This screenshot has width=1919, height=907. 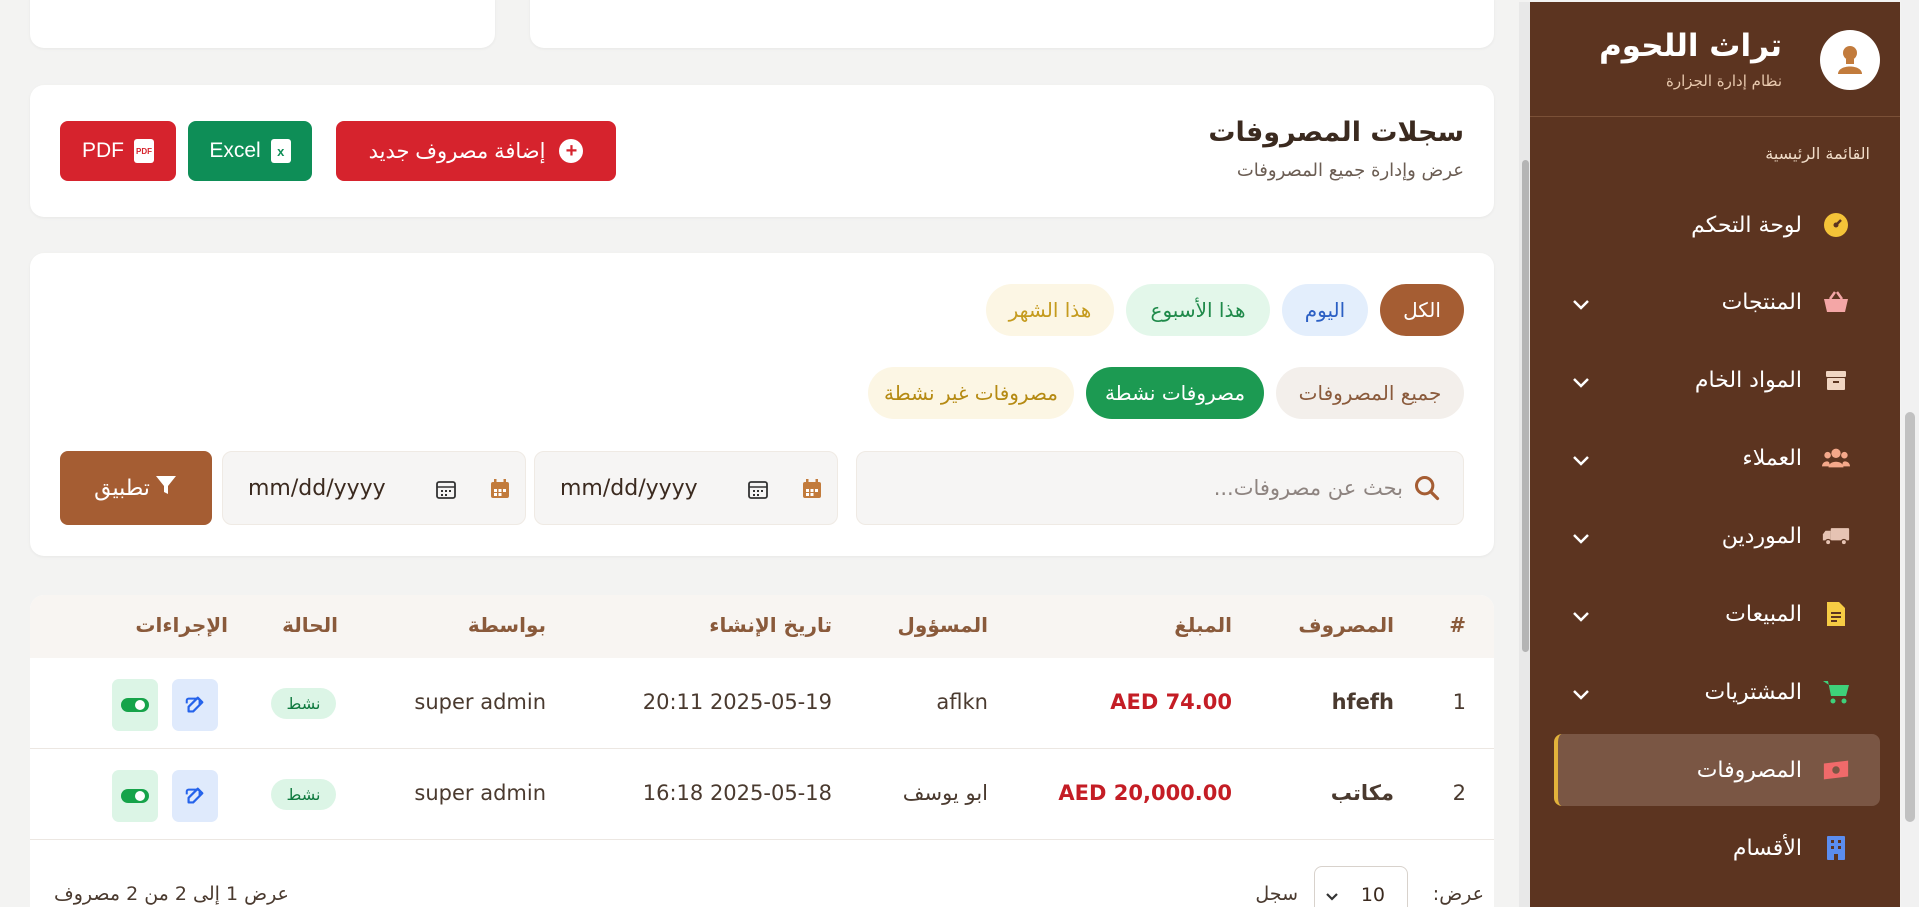 I want to click on cell-owner: aflkn, so click(x=962, y=702).